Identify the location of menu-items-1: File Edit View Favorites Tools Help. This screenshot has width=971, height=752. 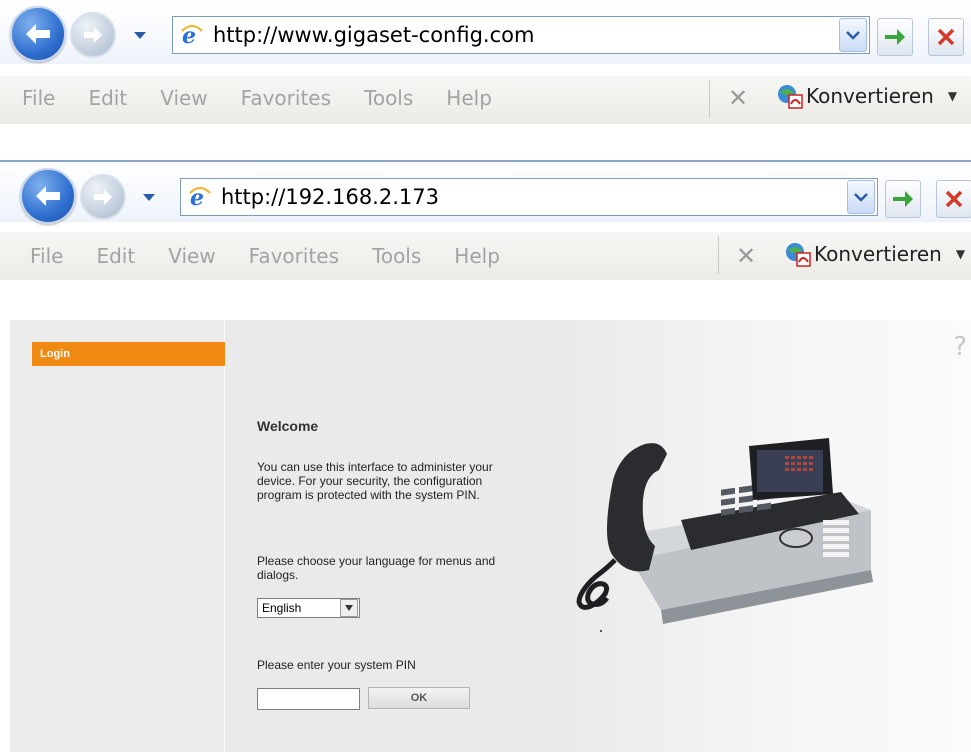
(273, 98).